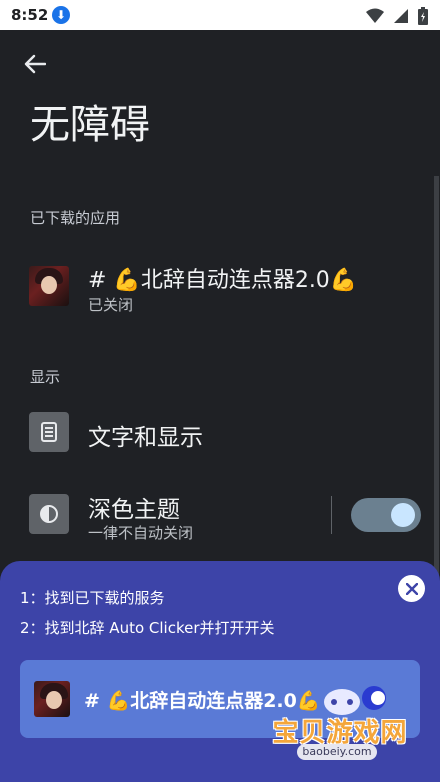 The height and width of the screenshot is (782, 440). I want to click on system-icons, so click(395, 15).